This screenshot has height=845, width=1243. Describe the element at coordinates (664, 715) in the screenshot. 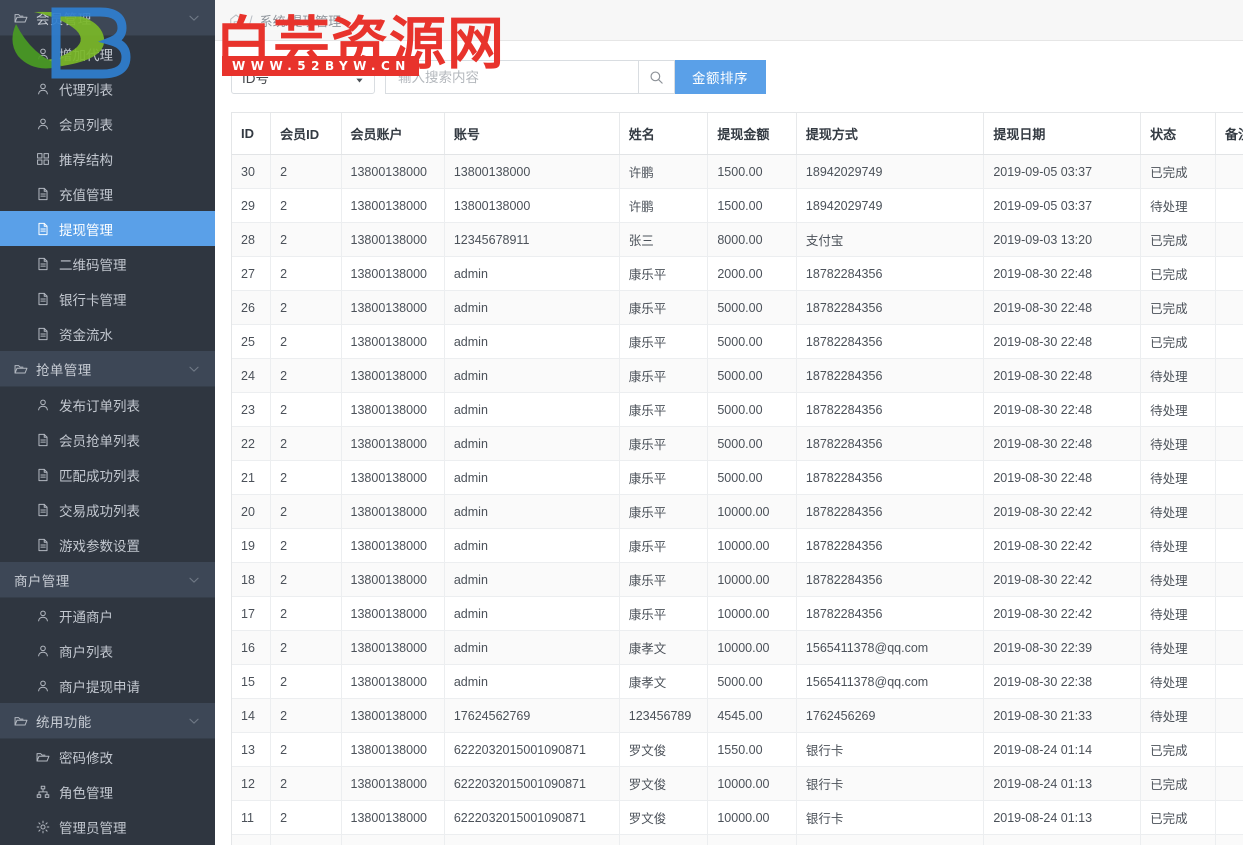

I see `cell-name: 123456789` at that location.